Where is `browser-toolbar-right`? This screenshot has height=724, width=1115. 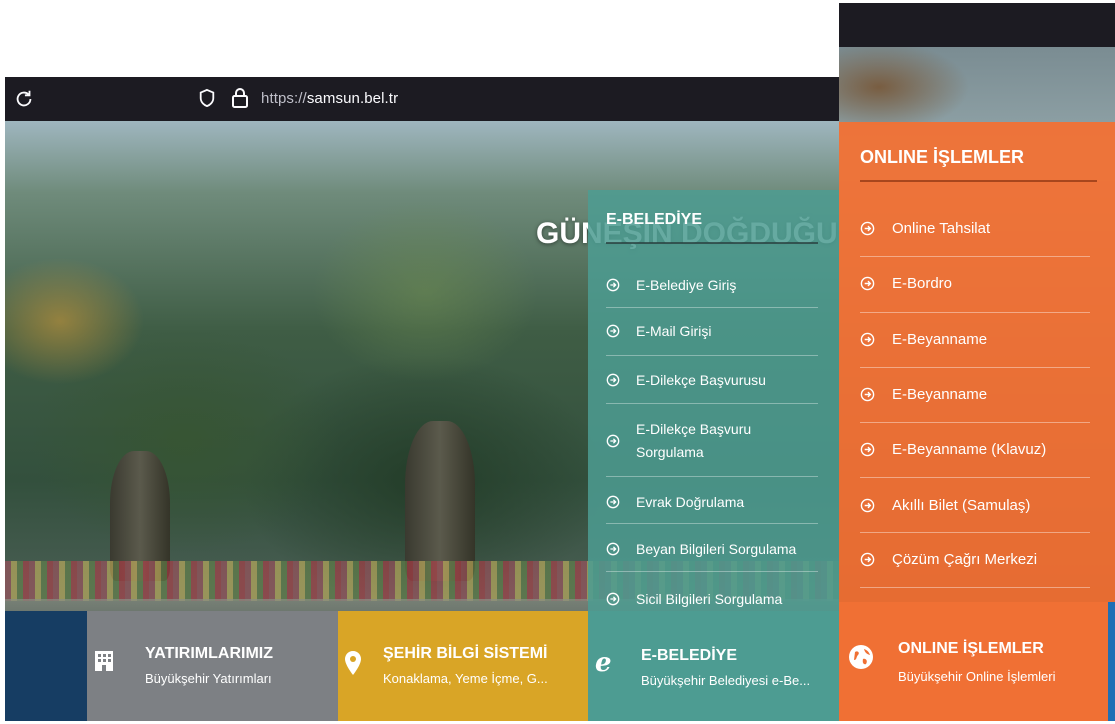 browser-toolbar-right is located at coordinates (977, 25).